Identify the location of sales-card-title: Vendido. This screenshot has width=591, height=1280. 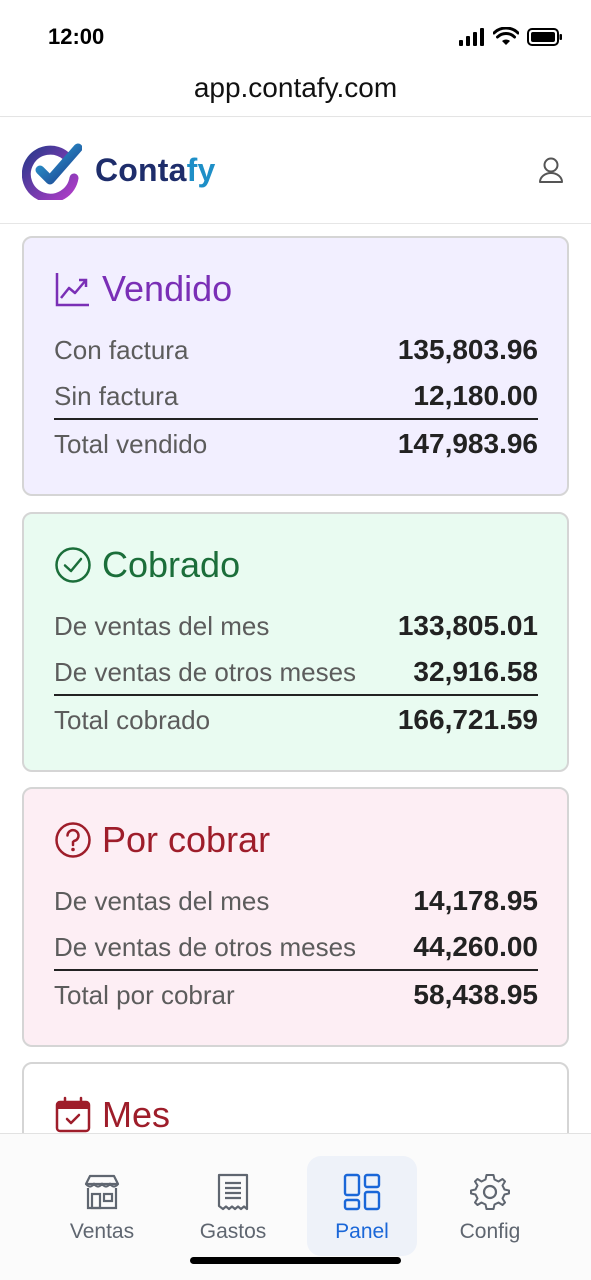
(143, 289).